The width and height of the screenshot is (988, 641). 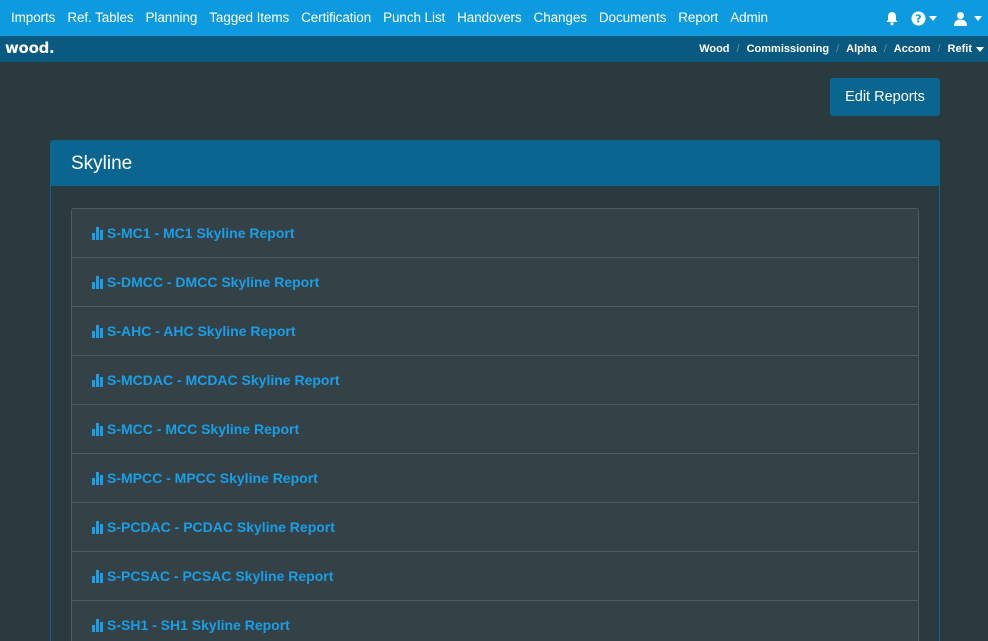 What do you see at coordinates (495, 621) in the screenshot?
I see `report-item-sh1: S-SH1 - SH1 Skyline Report` at bounding box center [495, 621].